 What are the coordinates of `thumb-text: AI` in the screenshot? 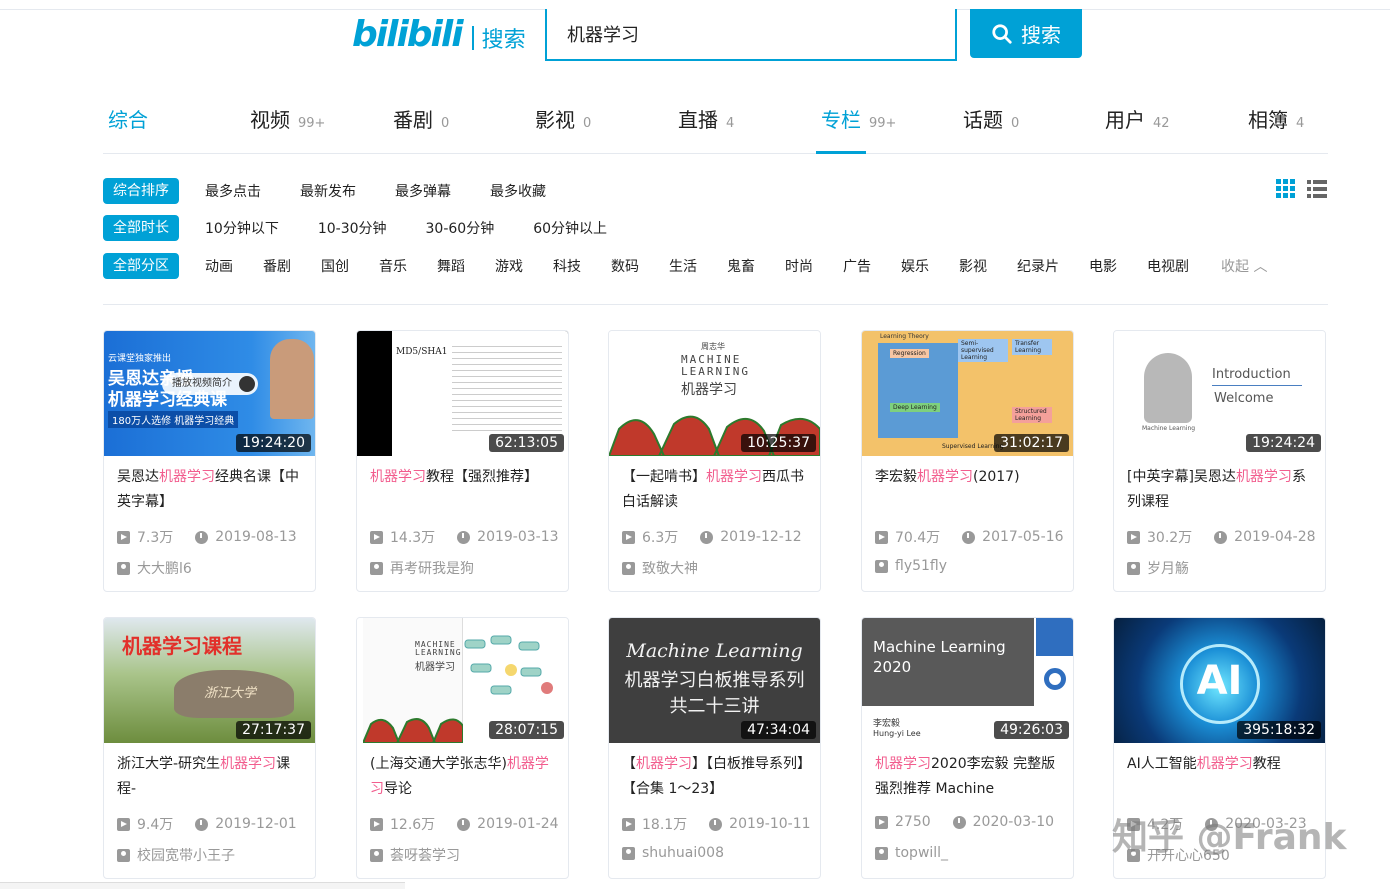 It's located at (1219, 681).